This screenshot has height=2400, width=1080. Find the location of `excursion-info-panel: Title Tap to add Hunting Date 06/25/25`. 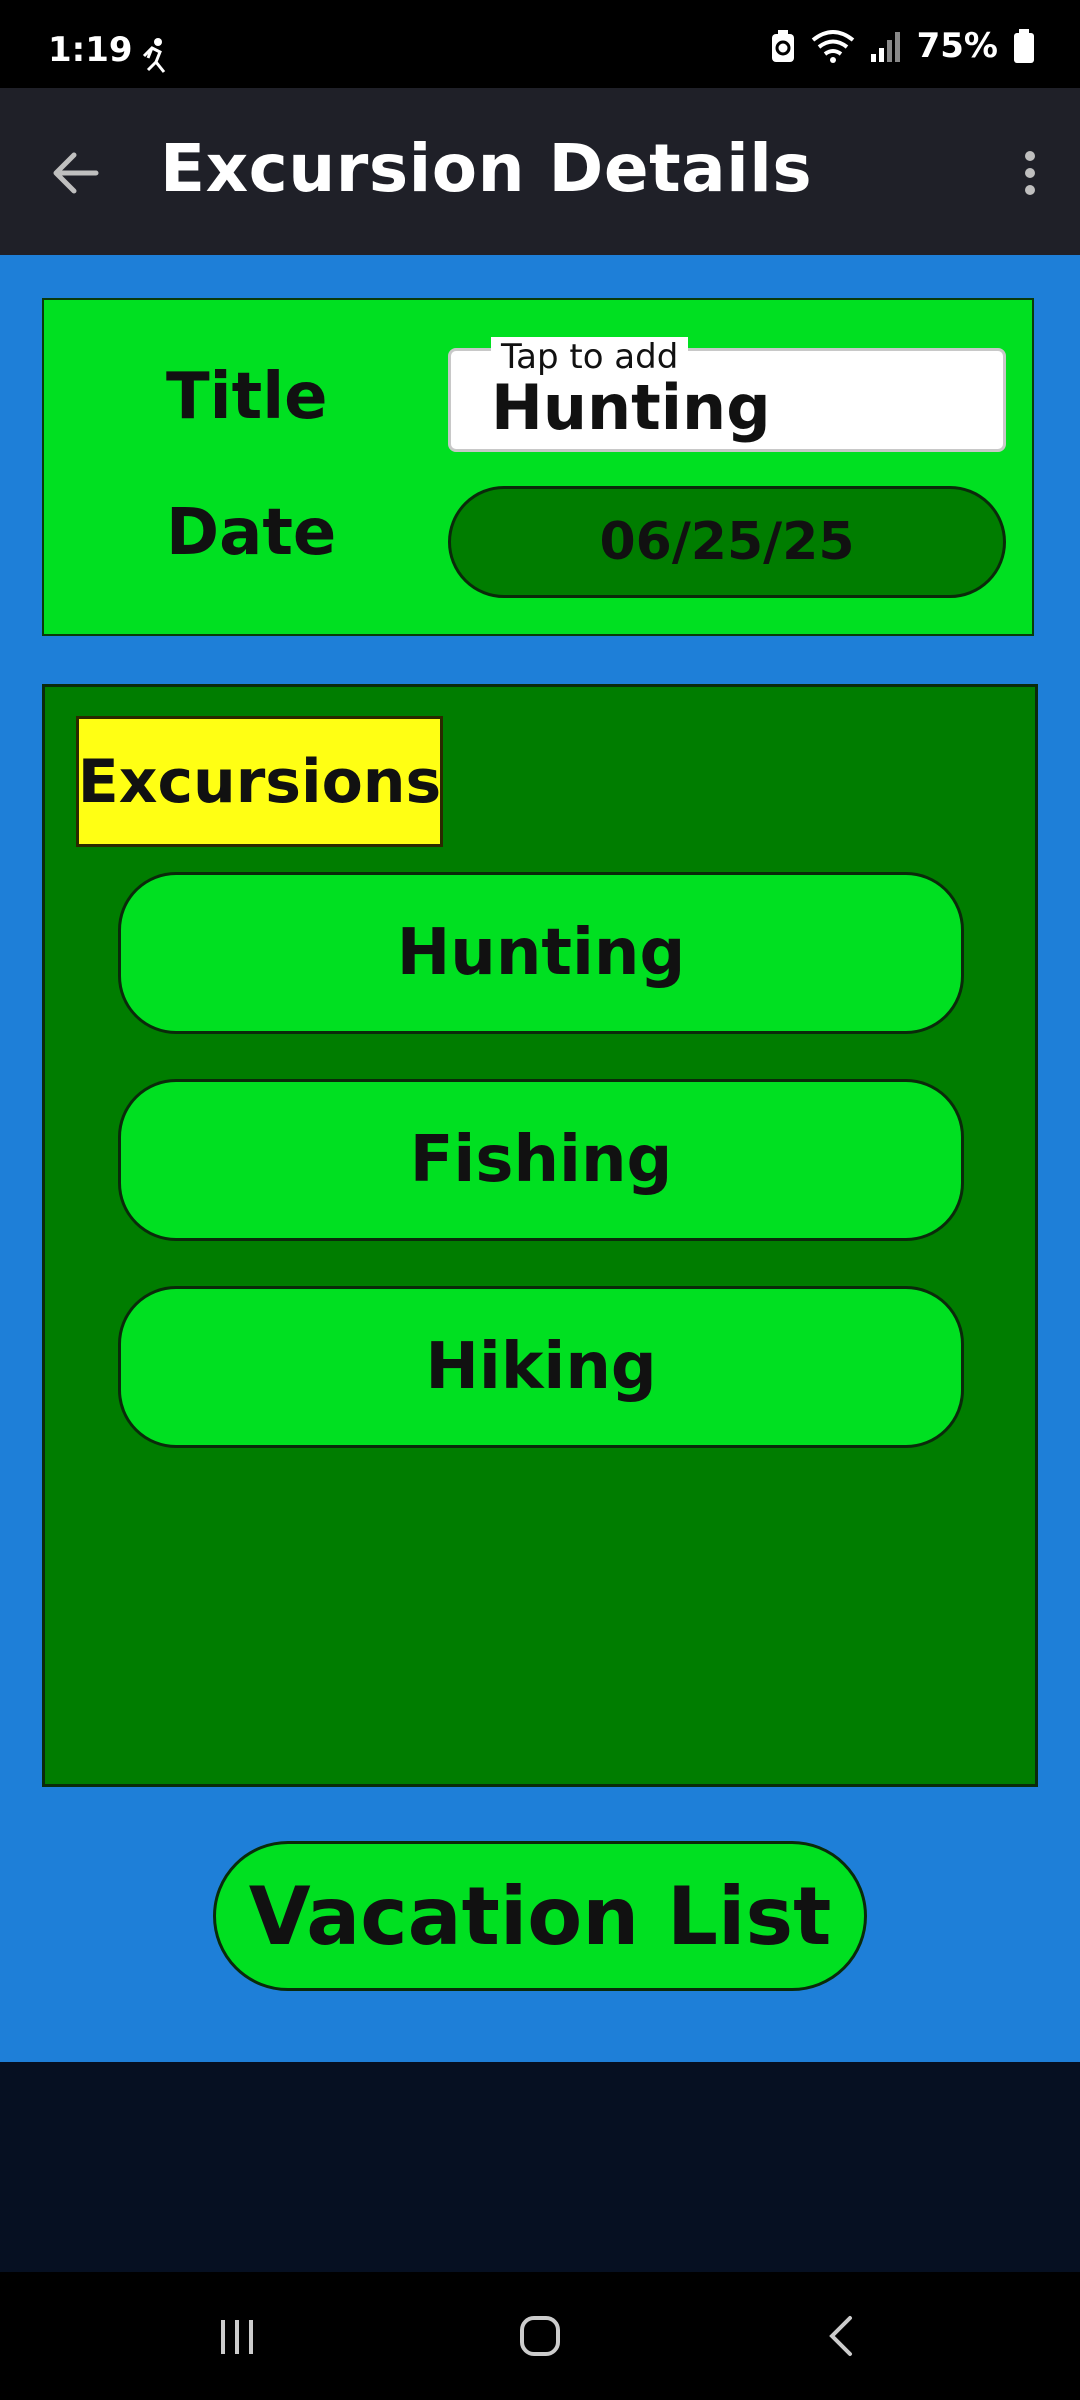

excursion-info-panel: Title Tap to add Hunting Date 06/25/25 is located at coordinates (538, 467).